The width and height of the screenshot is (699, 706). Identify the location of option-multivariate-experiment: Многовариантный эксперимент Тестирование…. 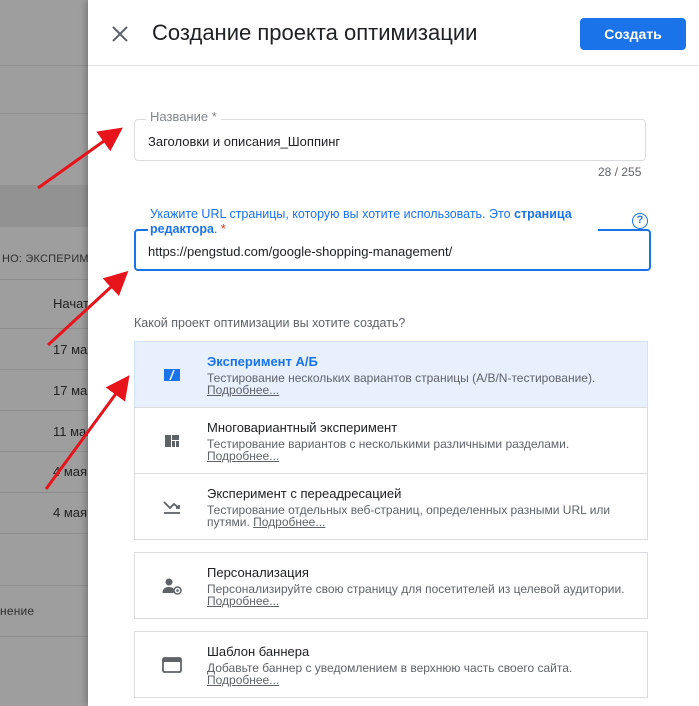
(391, 440).